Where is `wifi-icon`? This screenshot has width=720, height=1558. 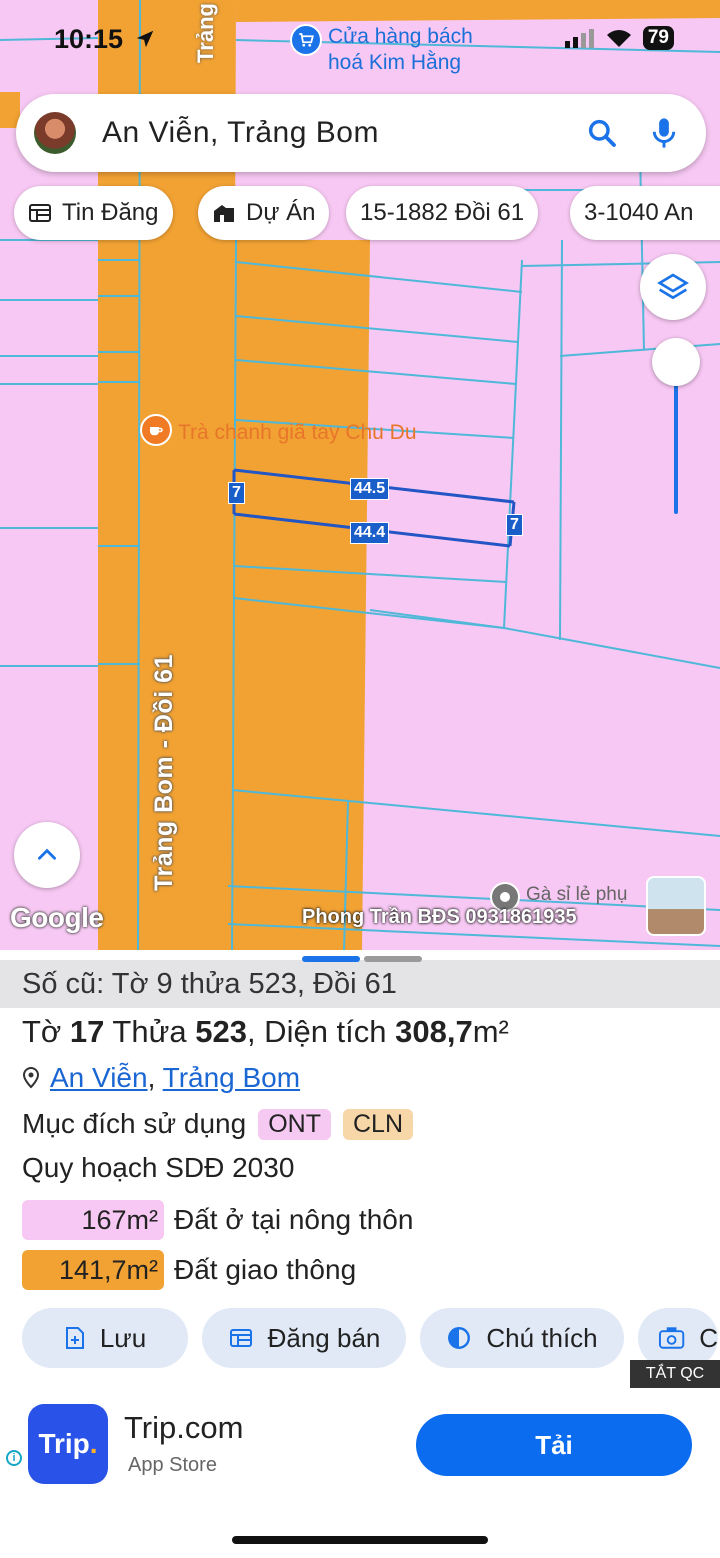
wifi-icon is located at coordinates (618, 38).